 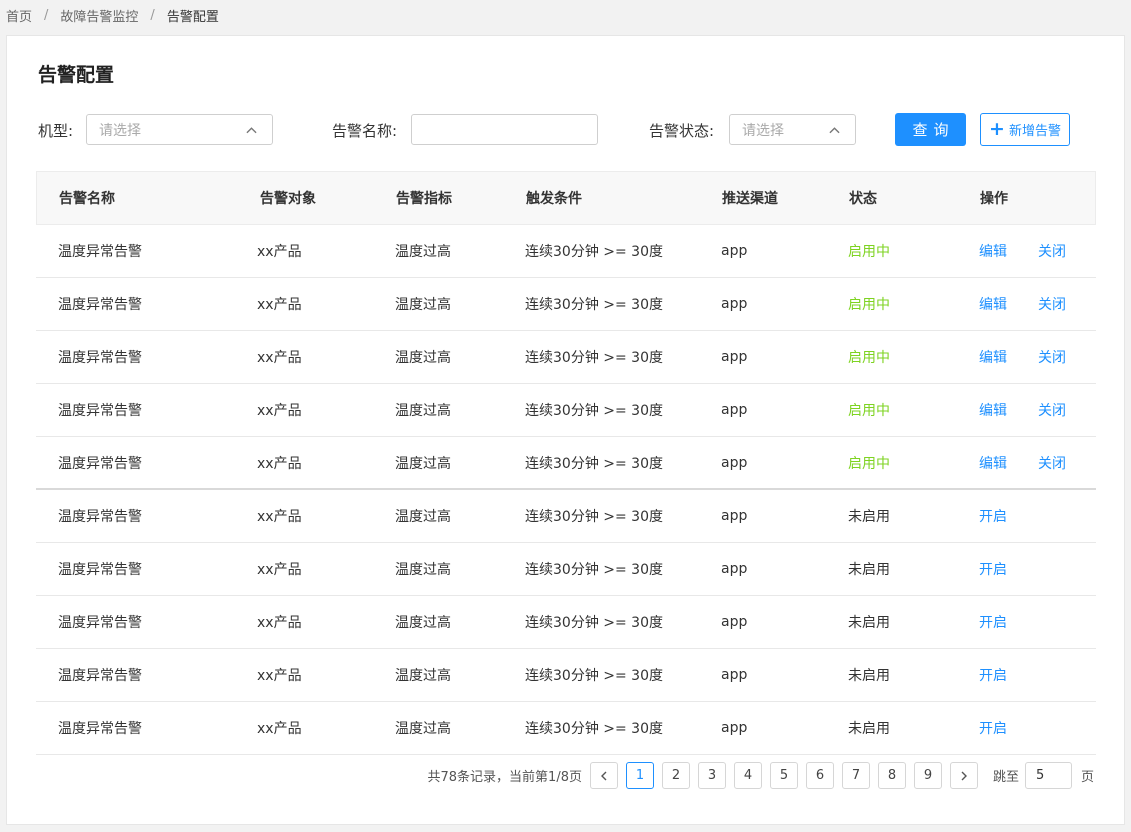 What do you see at coordinates (819, 775) in the screenshot?
I see `page-button-6: 6` at bounding box center [819, 775].